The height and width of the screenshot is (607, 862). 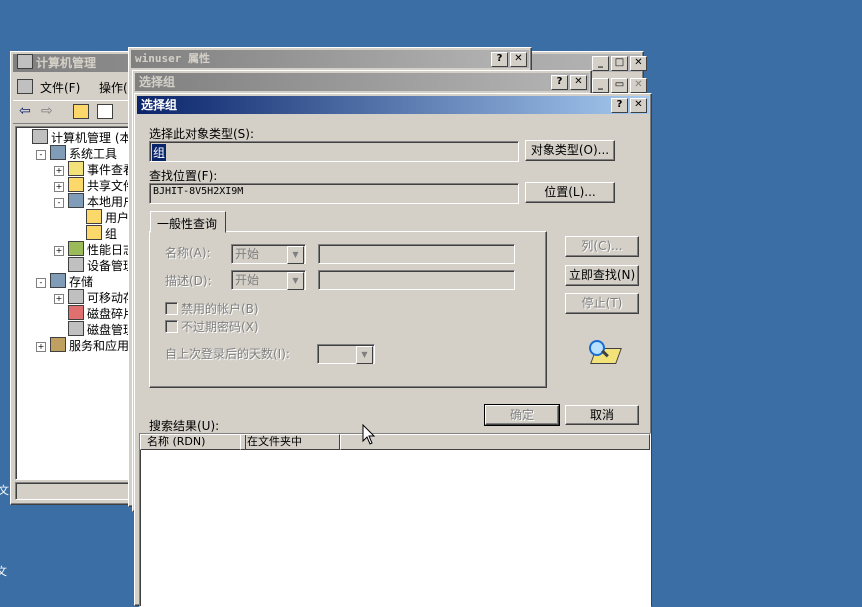 What do you see at coordinates (81, 282) in the screenshot?
I see `tree-item-label: 存储` at bounding box center [81, 282].